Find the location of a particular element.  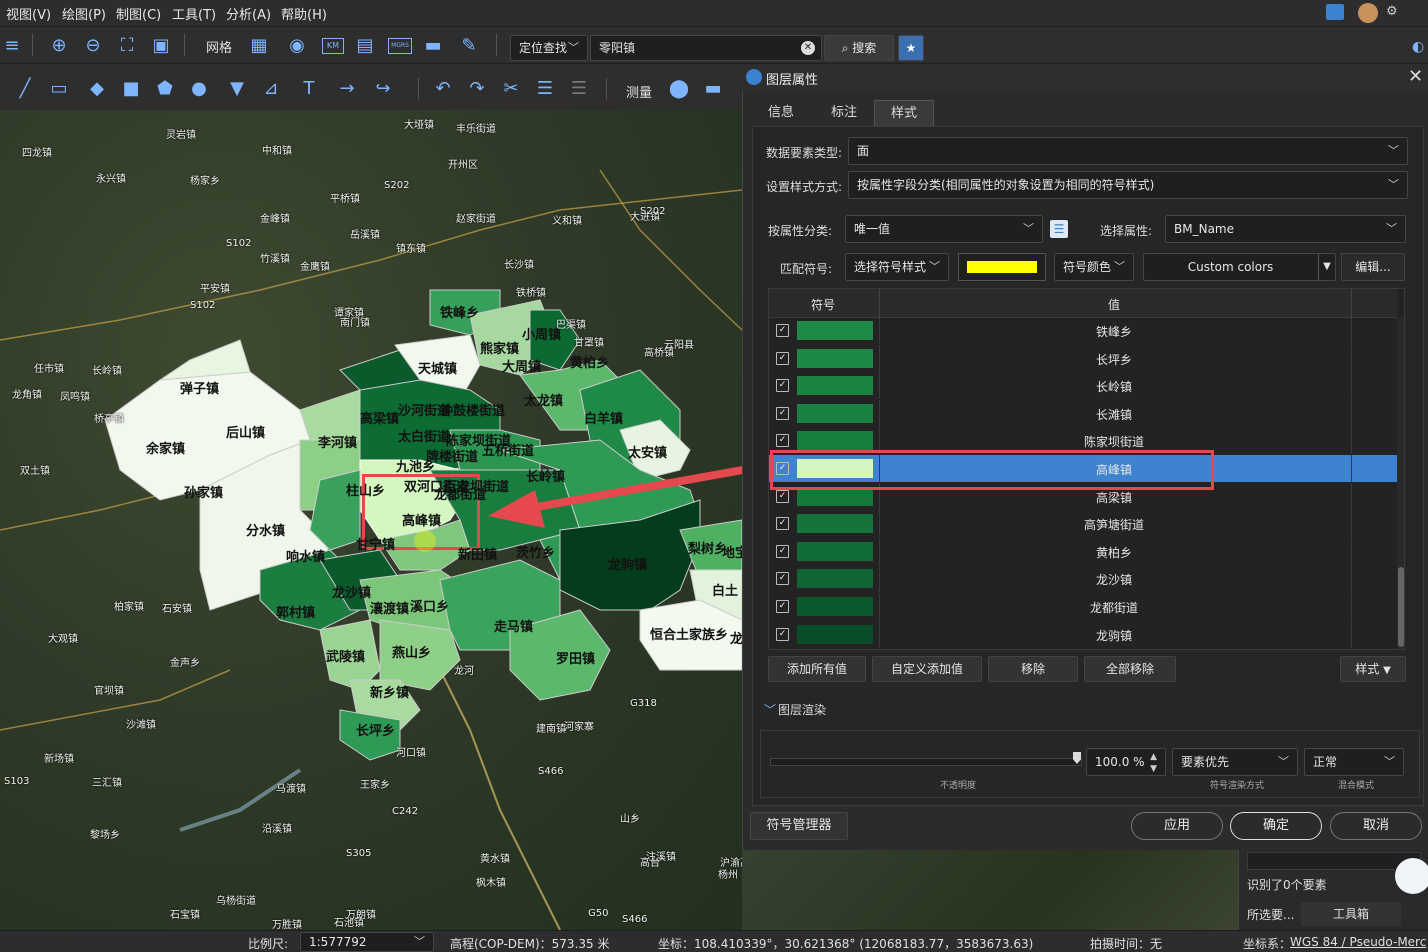

zoom-out-icon: ⊖ is located at coordinates (93, 45).